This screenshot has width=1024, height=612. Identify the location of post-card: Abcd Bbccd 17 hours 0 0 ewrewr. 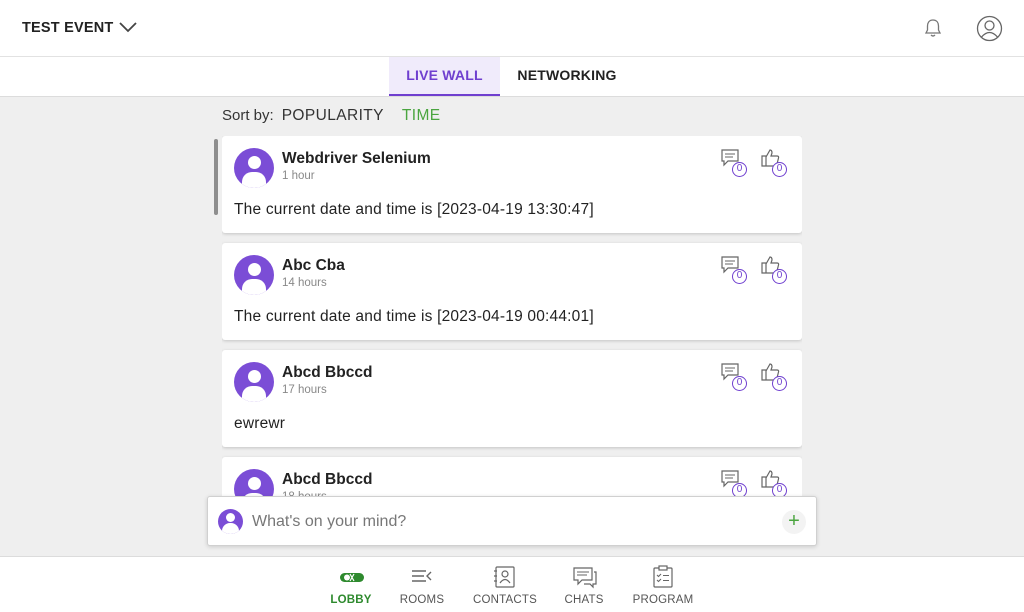
(512, 398).